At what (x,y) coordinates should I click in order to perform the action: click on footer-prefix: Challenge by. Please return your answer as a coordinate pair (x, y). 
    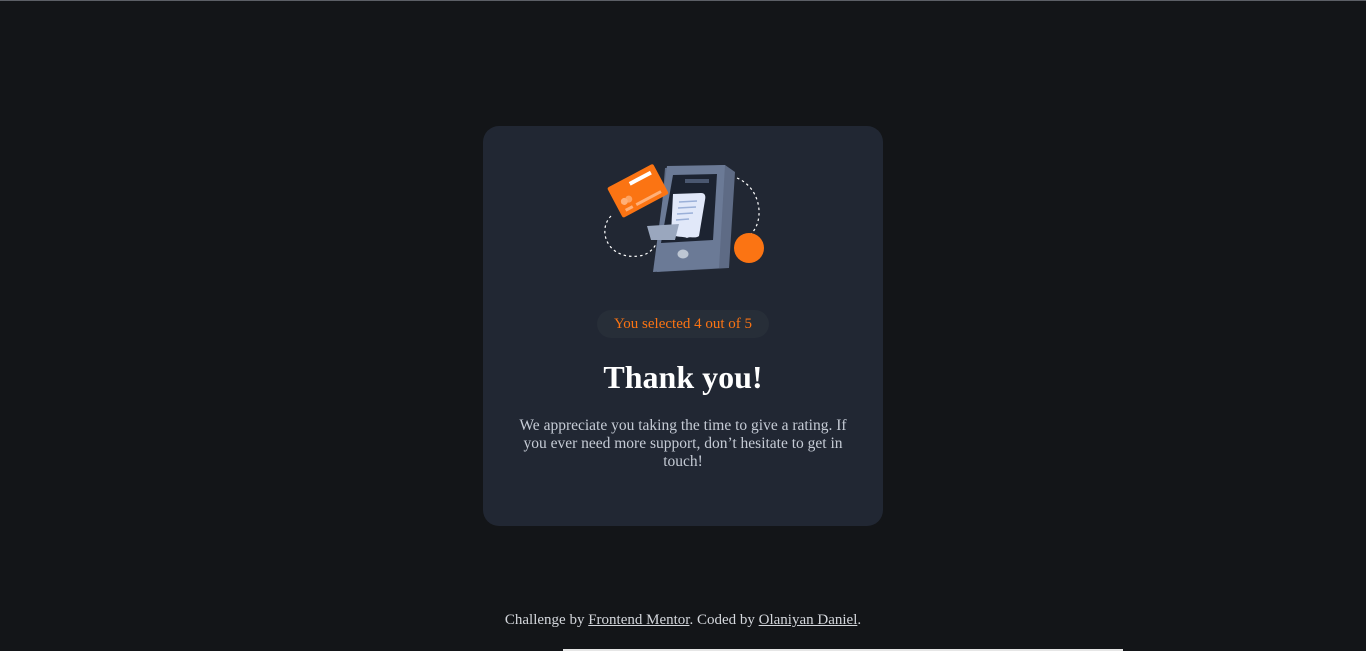
    Looking at the image, I should click on (546, 620).